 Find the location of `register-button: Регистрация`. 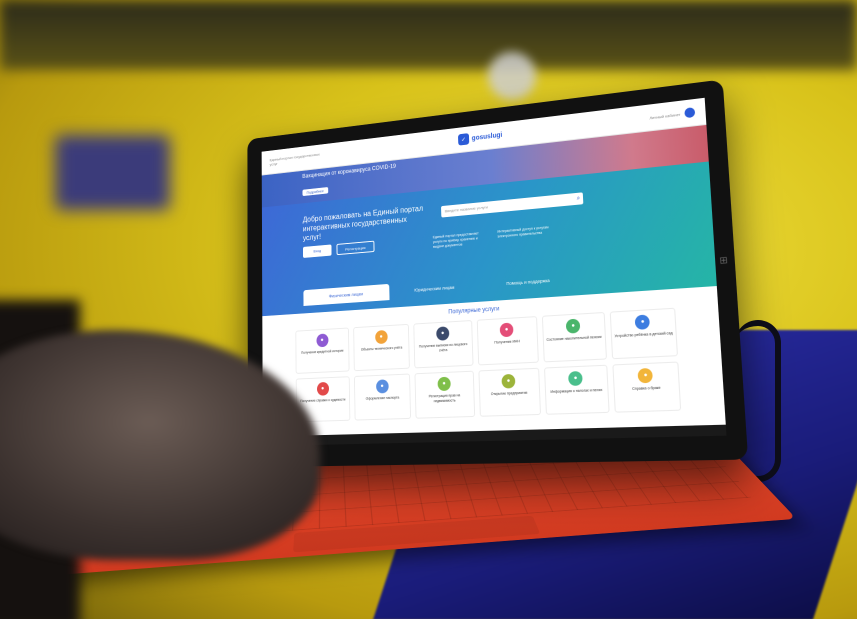

register-button: Регистрация is located at coordinates (355, 248).